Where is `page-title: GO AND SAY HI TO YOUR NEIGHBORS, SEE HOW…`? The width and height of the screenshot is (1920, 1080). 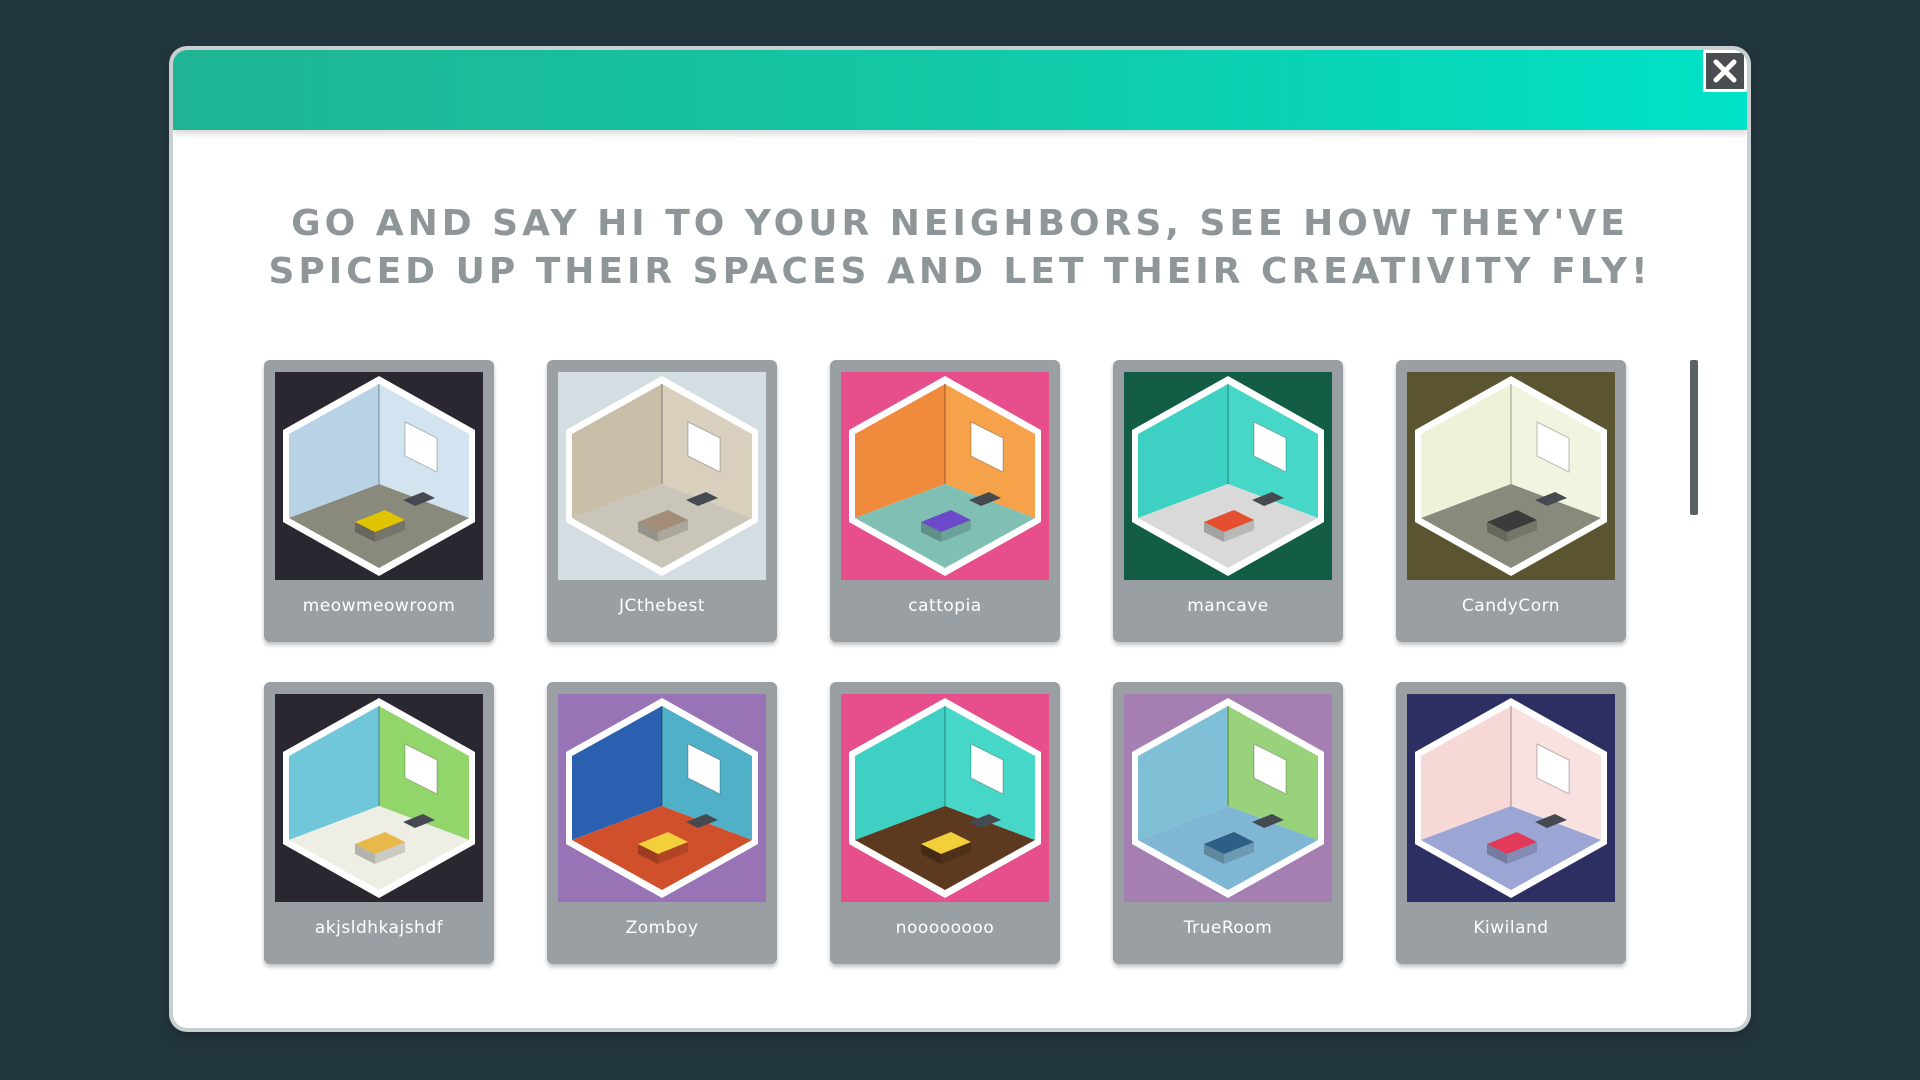 page-title: GO AND SAY HI TO YOUR NEIGHBORS, SEE HOW… is located at coordinates (960, 248).